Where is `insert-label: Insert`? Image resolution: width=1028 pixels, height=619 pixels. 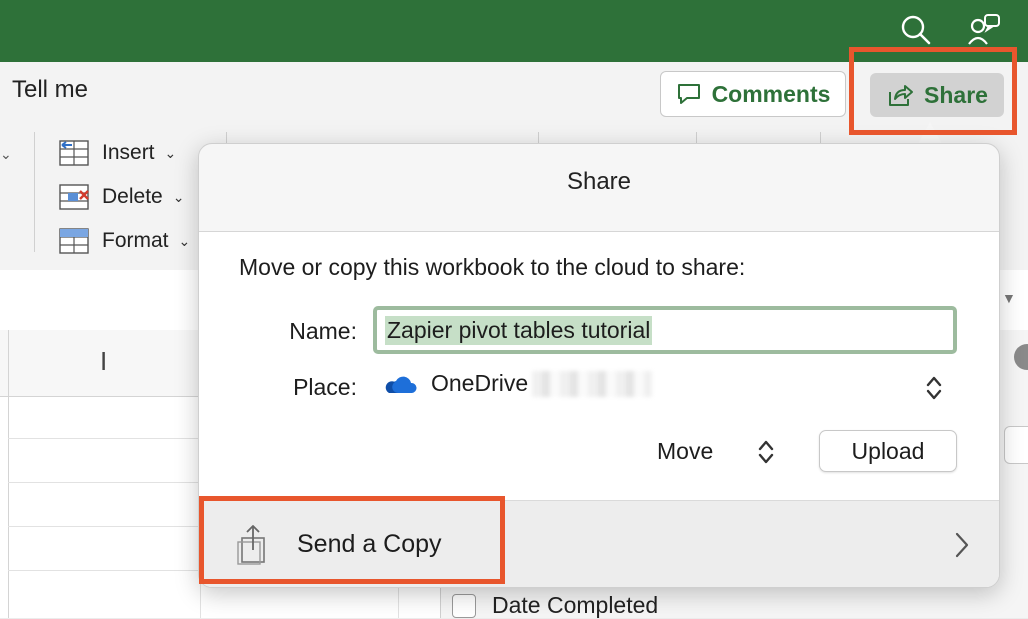 insert-label: Insert is located at coordinates (128, 152).